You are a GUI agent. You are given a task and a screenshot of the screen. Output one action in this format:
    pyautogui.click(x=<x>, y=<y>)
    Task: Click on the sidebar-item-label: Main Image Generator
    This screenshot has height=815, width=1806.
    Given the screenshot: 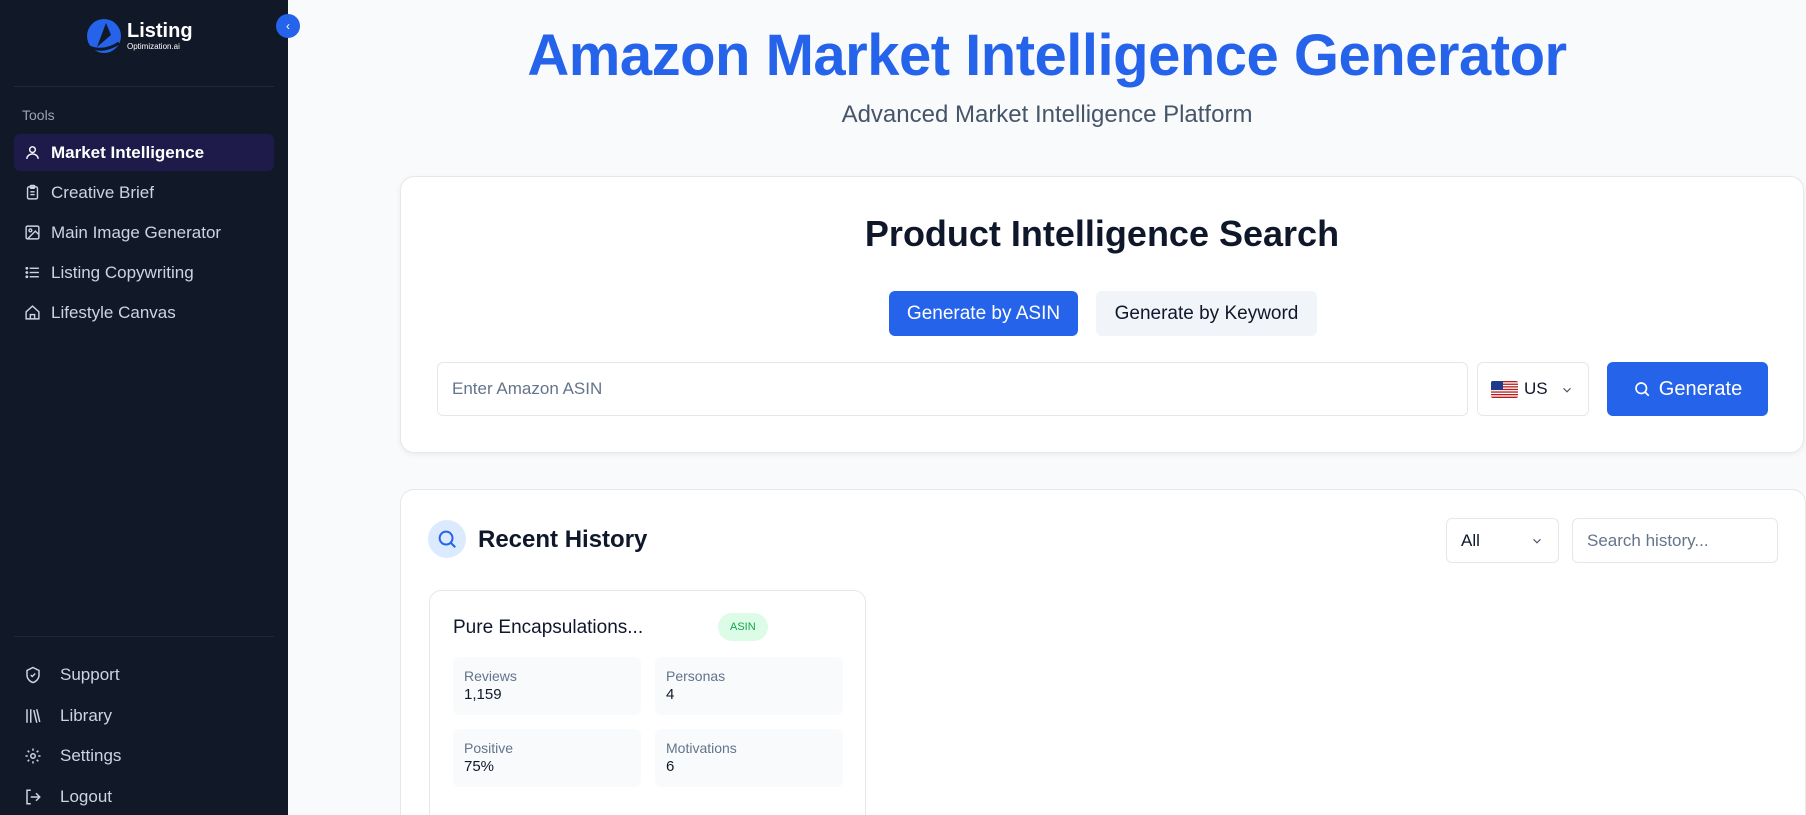 What is the action you would take?
    pyautogui.click(x=136, y=232)
    